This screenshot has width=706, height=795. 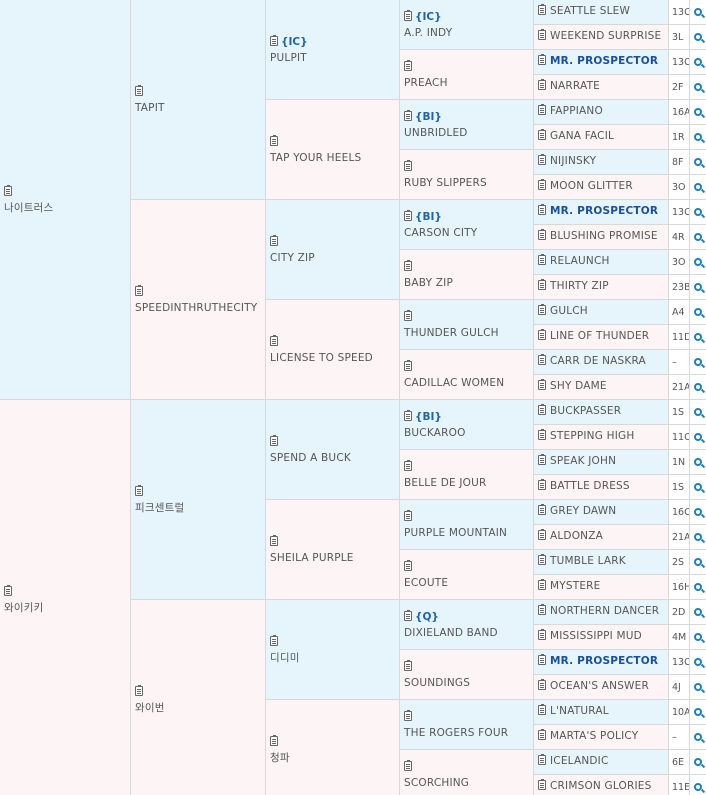 What do you see at coordinates (601, 312) in the screenshot?
I see `horse-cell-gen5: GULCH` at bounding box center [601, 312].